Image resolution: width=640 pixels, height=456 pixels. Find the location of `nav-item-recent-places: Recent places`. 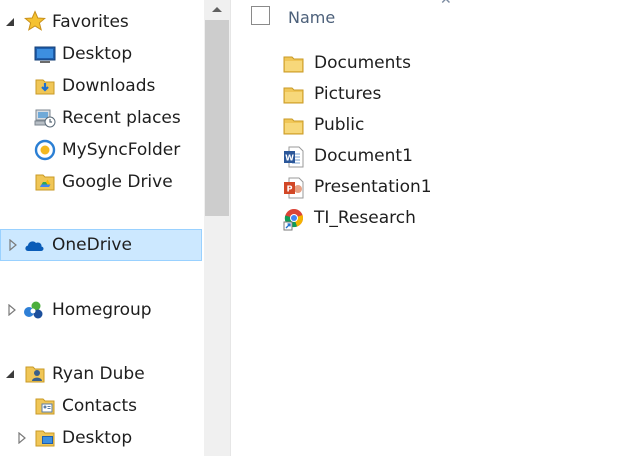

nav-item-recent-places: Recent places is located at coordinates (102, 118).